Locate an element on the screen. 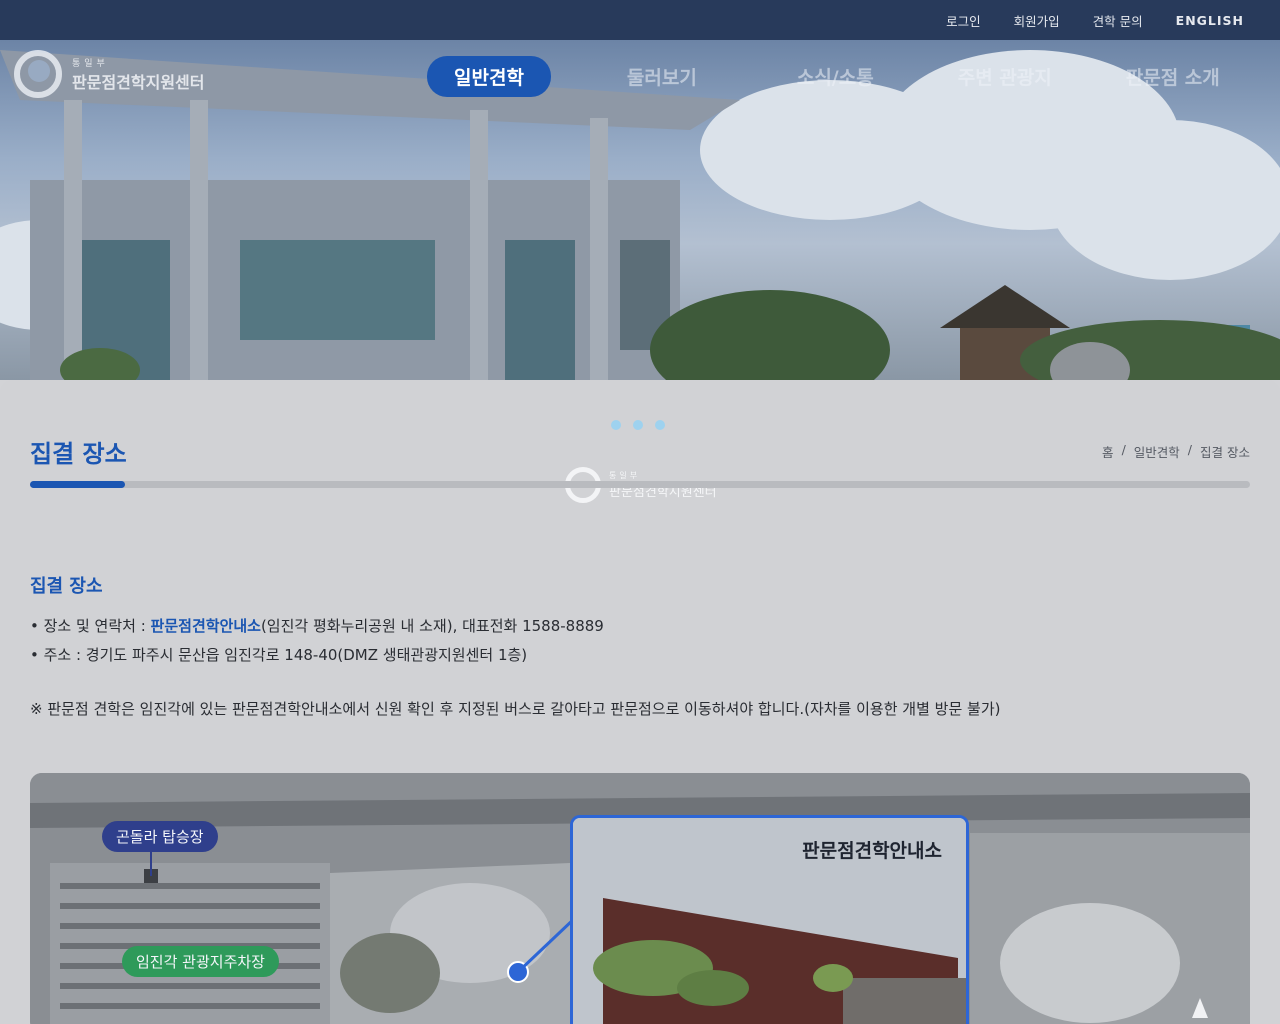 The height and width of the screenshot is (1024, 1280). guide-office-photo: 판문점견학안내소 is located at coordinates (769, 919).